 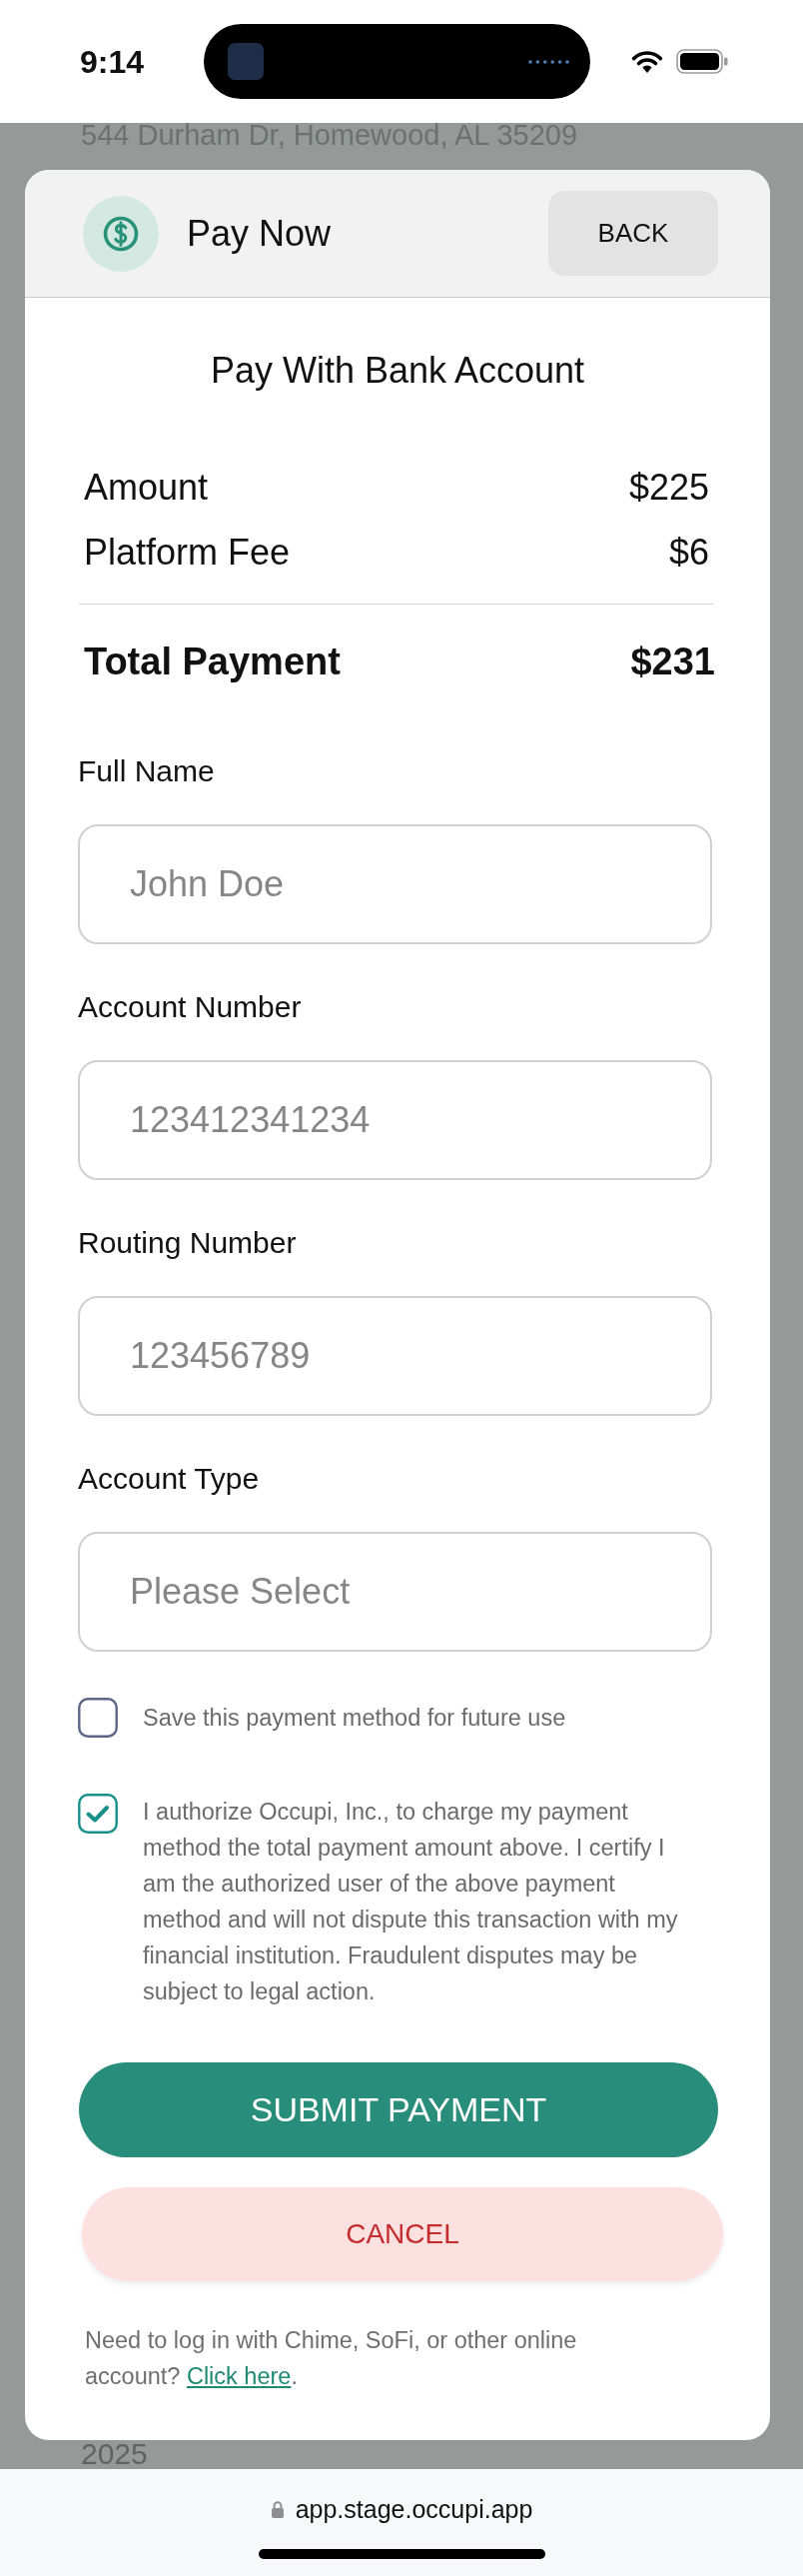 What do you see at coordinates (397, 371) in the screenshot?
I see `section-heading: Pay With Bank Account` at bounding box center [397, 371].